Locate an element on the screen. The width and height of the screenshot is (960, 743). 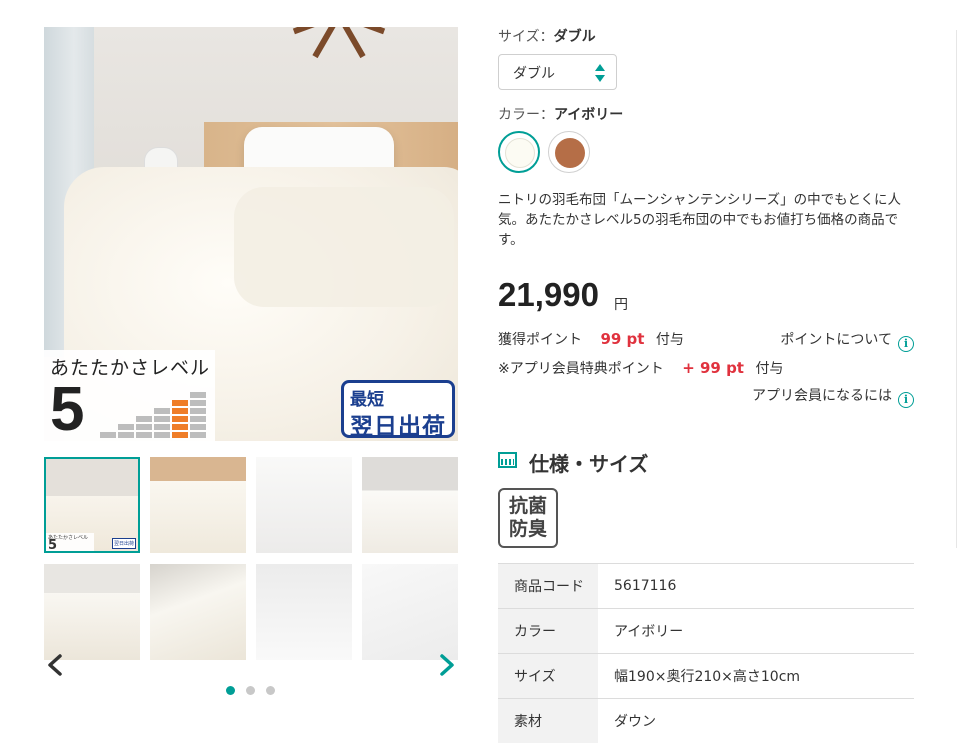
app-member-label: アプリ会員になるには is located at coordinates (822, 396).